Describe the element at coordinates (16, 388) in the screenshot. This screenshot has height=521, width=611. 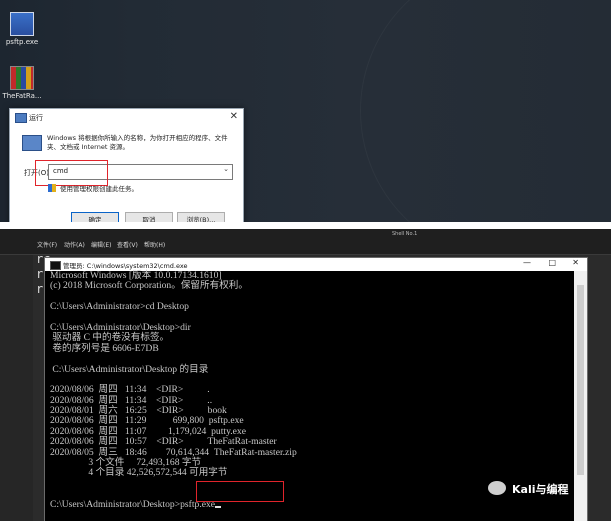
I see `left-rail` at that location.